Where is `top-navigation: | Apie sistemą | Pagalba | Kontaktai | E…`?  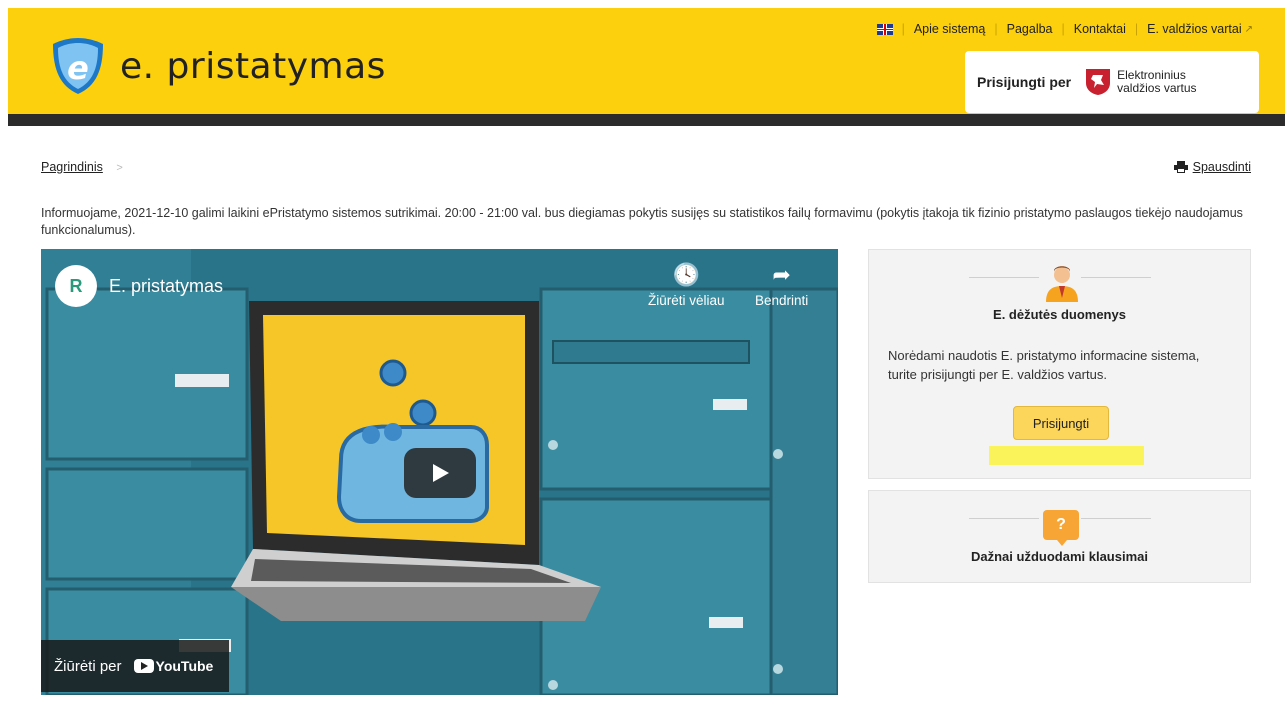 top-navigation: | Apie sistemą | Pagalba | Kontaktai | E… is located at coordinates (1064, 29).